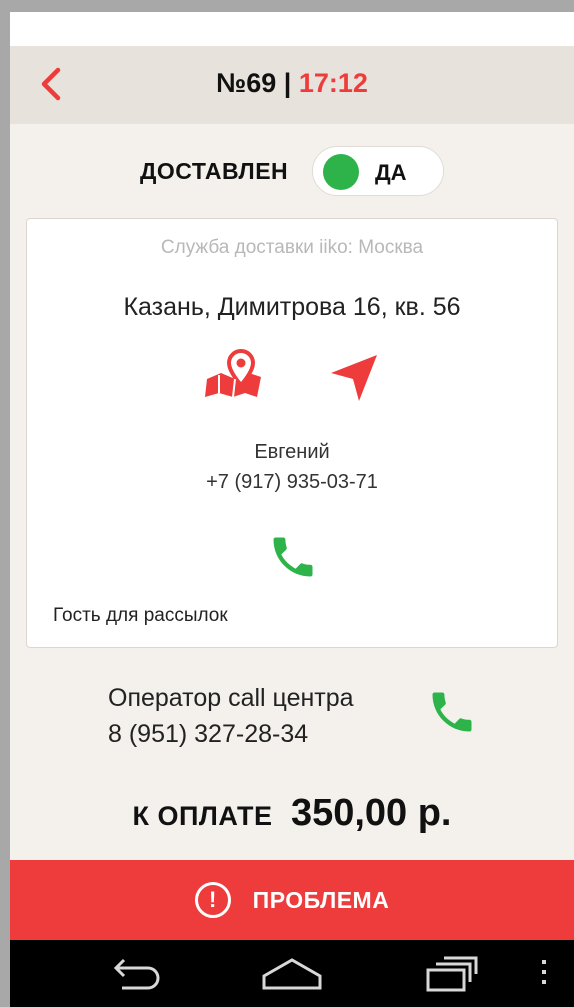 This screenshot has height=1007, width=574. I want to click on alert-icon: !, so click(212, 899).